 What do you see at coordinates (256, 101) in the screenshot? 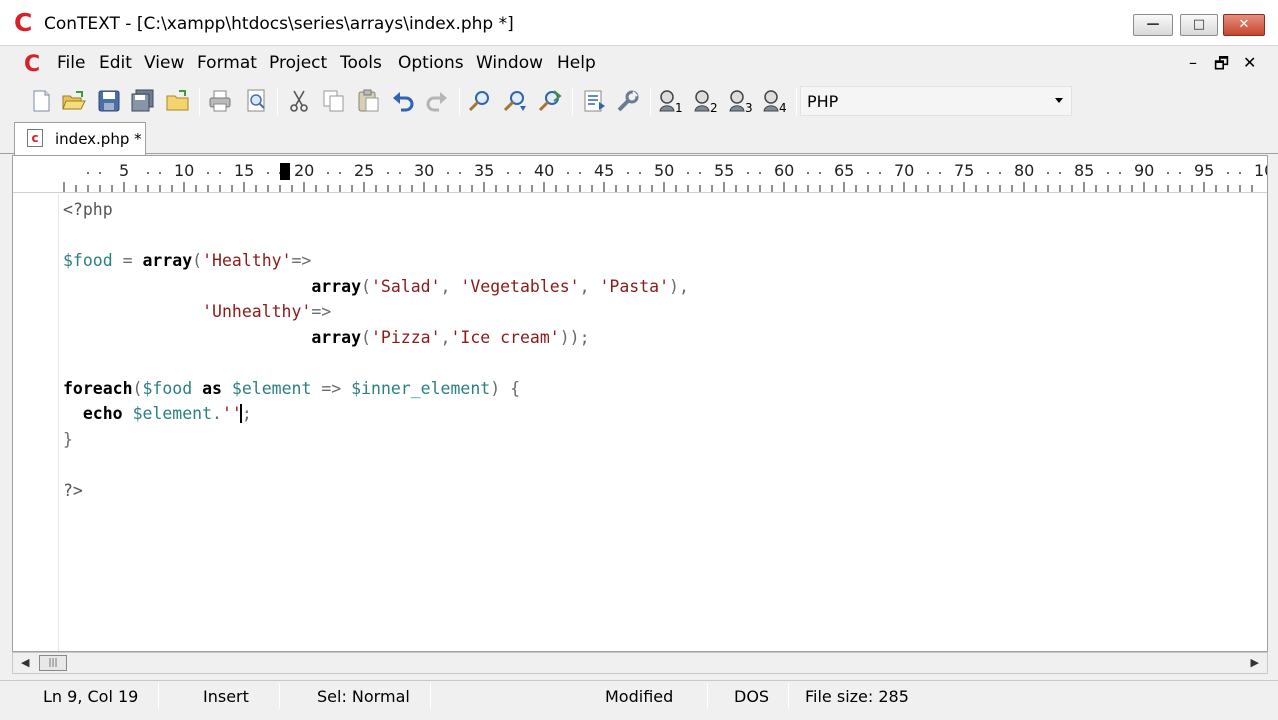
I see `print-preview-button` at bounding box center [256, 101].